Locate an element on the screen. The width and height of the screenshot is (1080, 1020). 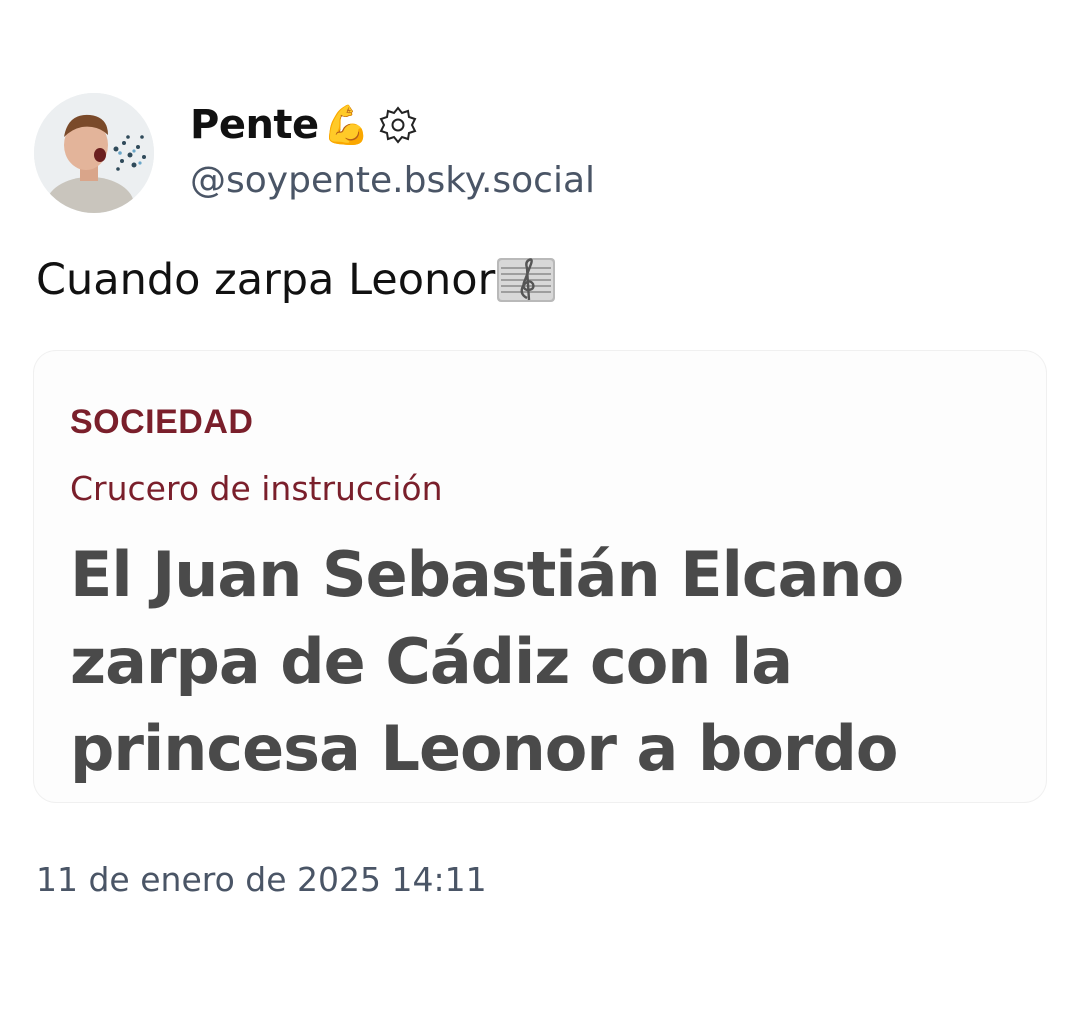
display-name-row: Pente 💪 is located at coordinates (304, 125).